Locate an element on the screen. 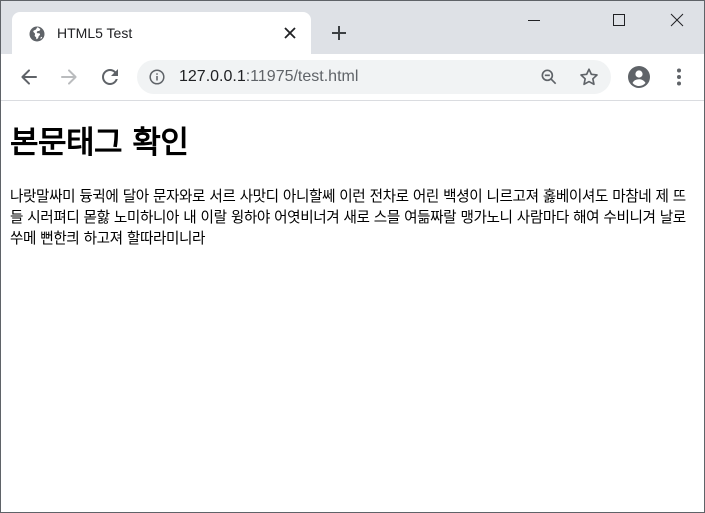 The width and height of the screenshot is (705, 513). tab-title: HTML5 Test is located at coordinates (95, 33).